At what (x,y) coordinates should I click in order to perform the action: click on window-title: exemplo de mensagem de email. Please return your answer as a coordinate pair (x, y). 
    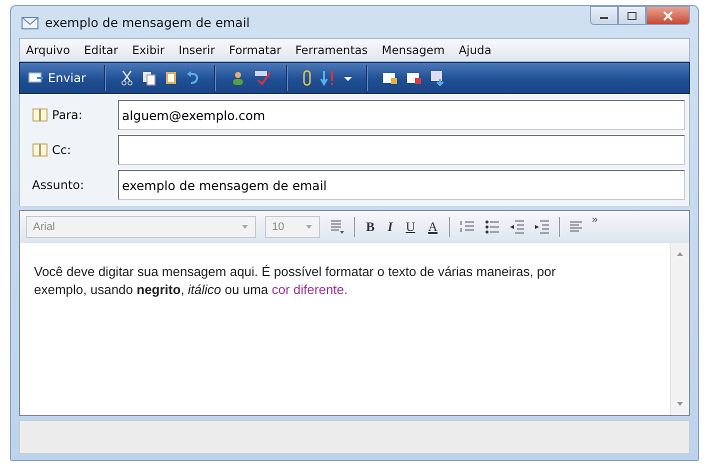
    Looking at the image, I should click on (147, 22).